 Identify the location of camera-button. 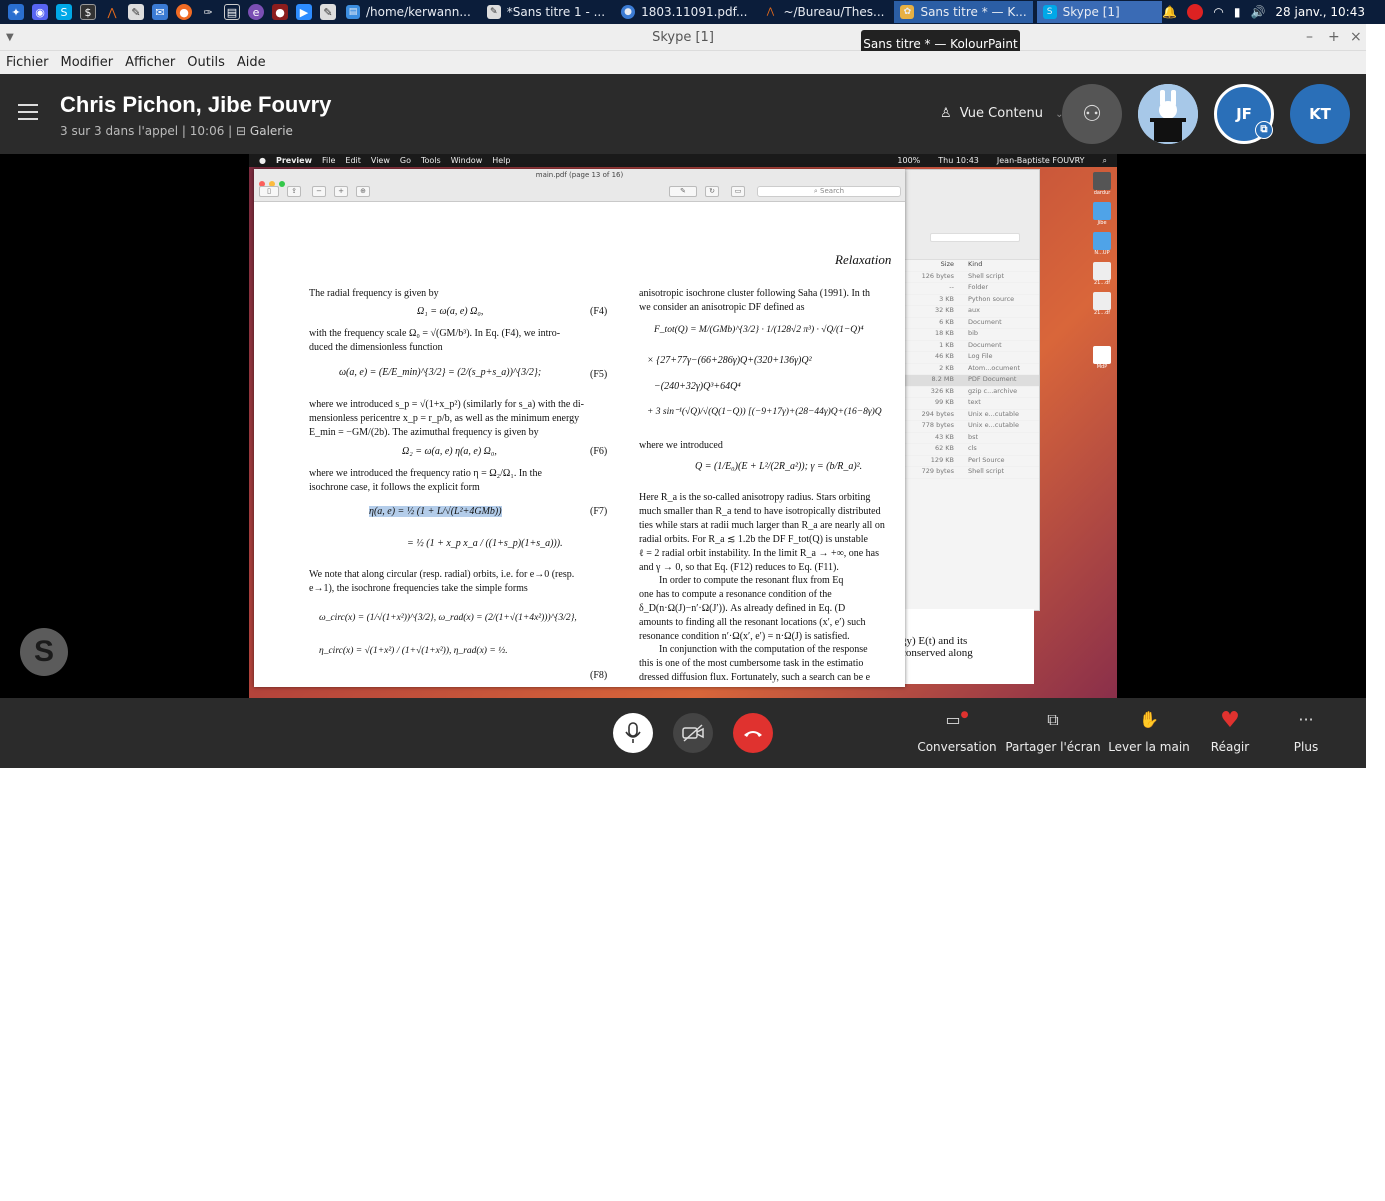
(693, 733).